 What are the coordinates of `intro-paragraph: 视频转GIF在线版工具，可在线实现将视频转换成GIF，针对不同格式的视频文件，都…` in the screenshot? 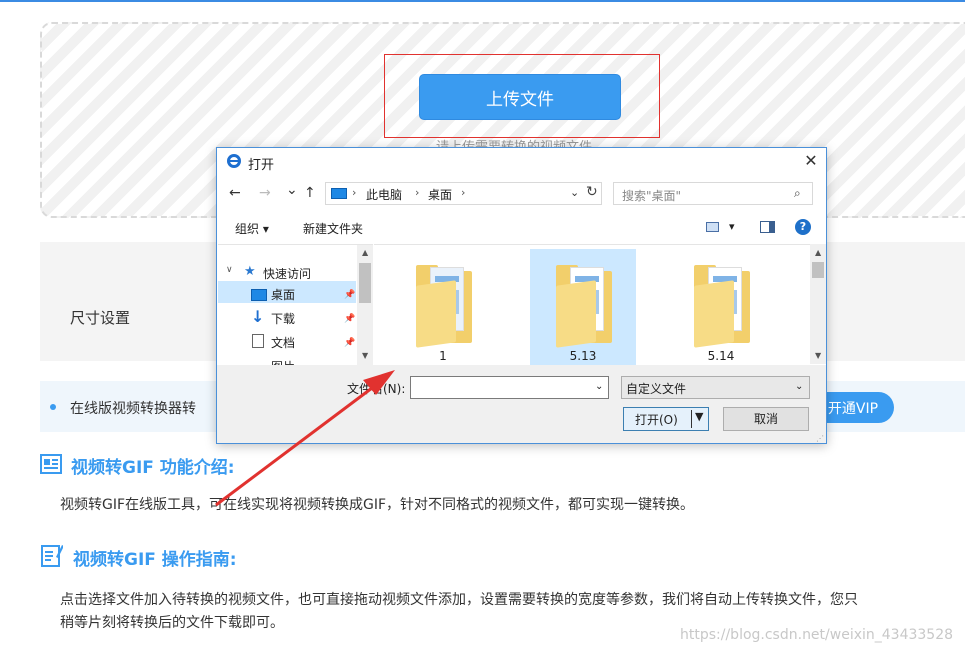 It's located at (377, 505).